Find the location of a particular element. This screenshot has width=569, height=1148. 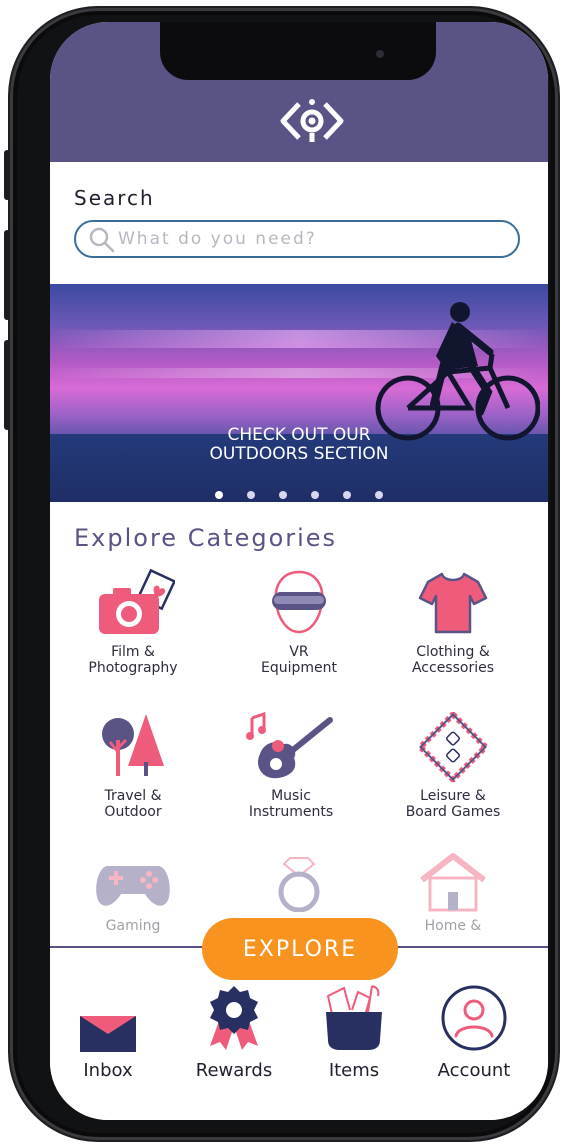

notch is located at coordinates (298, 51).